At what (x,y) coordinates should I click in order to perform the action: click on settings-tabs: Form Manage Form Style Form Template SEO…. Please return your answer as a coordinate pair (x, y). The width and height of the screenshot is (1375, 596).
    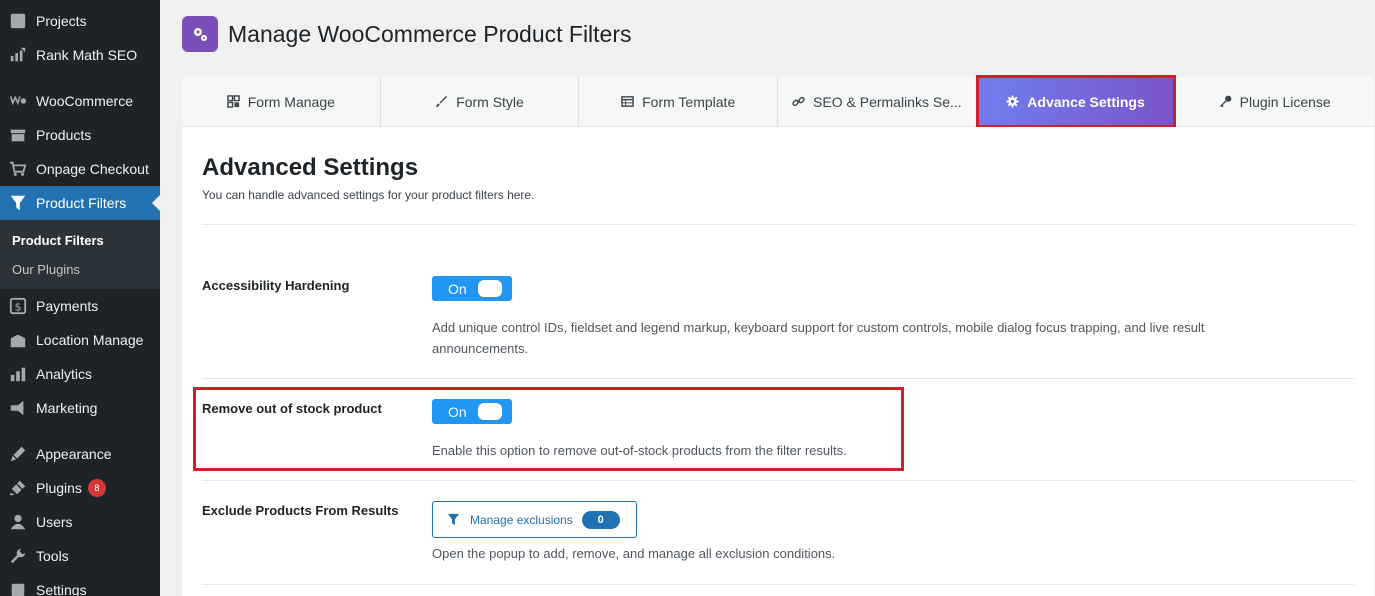
    Looking at the image, I should click on (778, 101).